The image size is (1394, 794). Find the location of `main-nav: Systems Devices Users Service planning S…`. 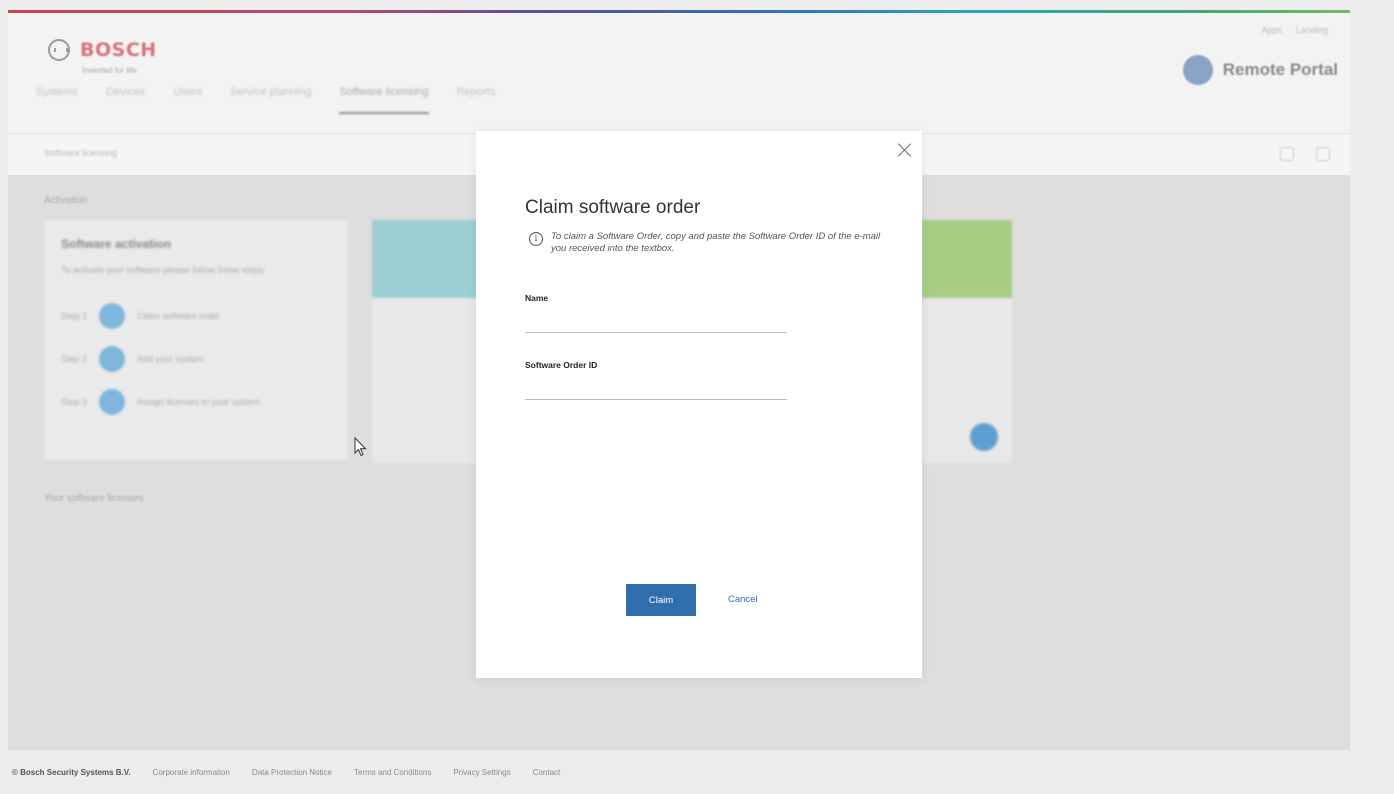

main-nav: Systems Devices Users Service planning S… is located at coordinates (265, 100).